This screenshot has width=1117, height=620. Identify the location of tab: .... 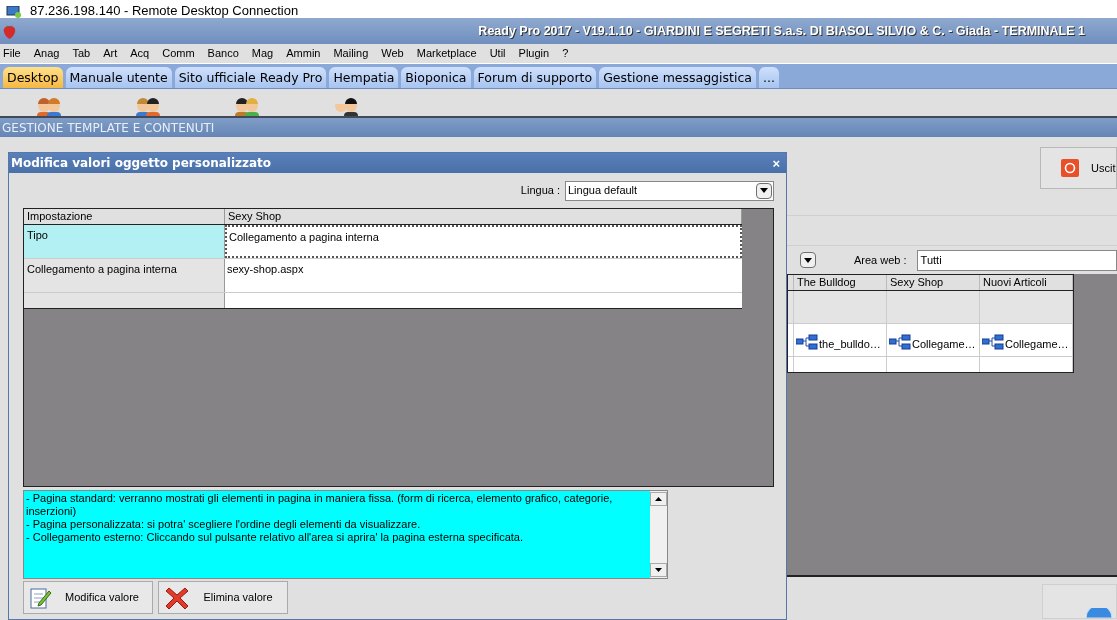
(768, 77).